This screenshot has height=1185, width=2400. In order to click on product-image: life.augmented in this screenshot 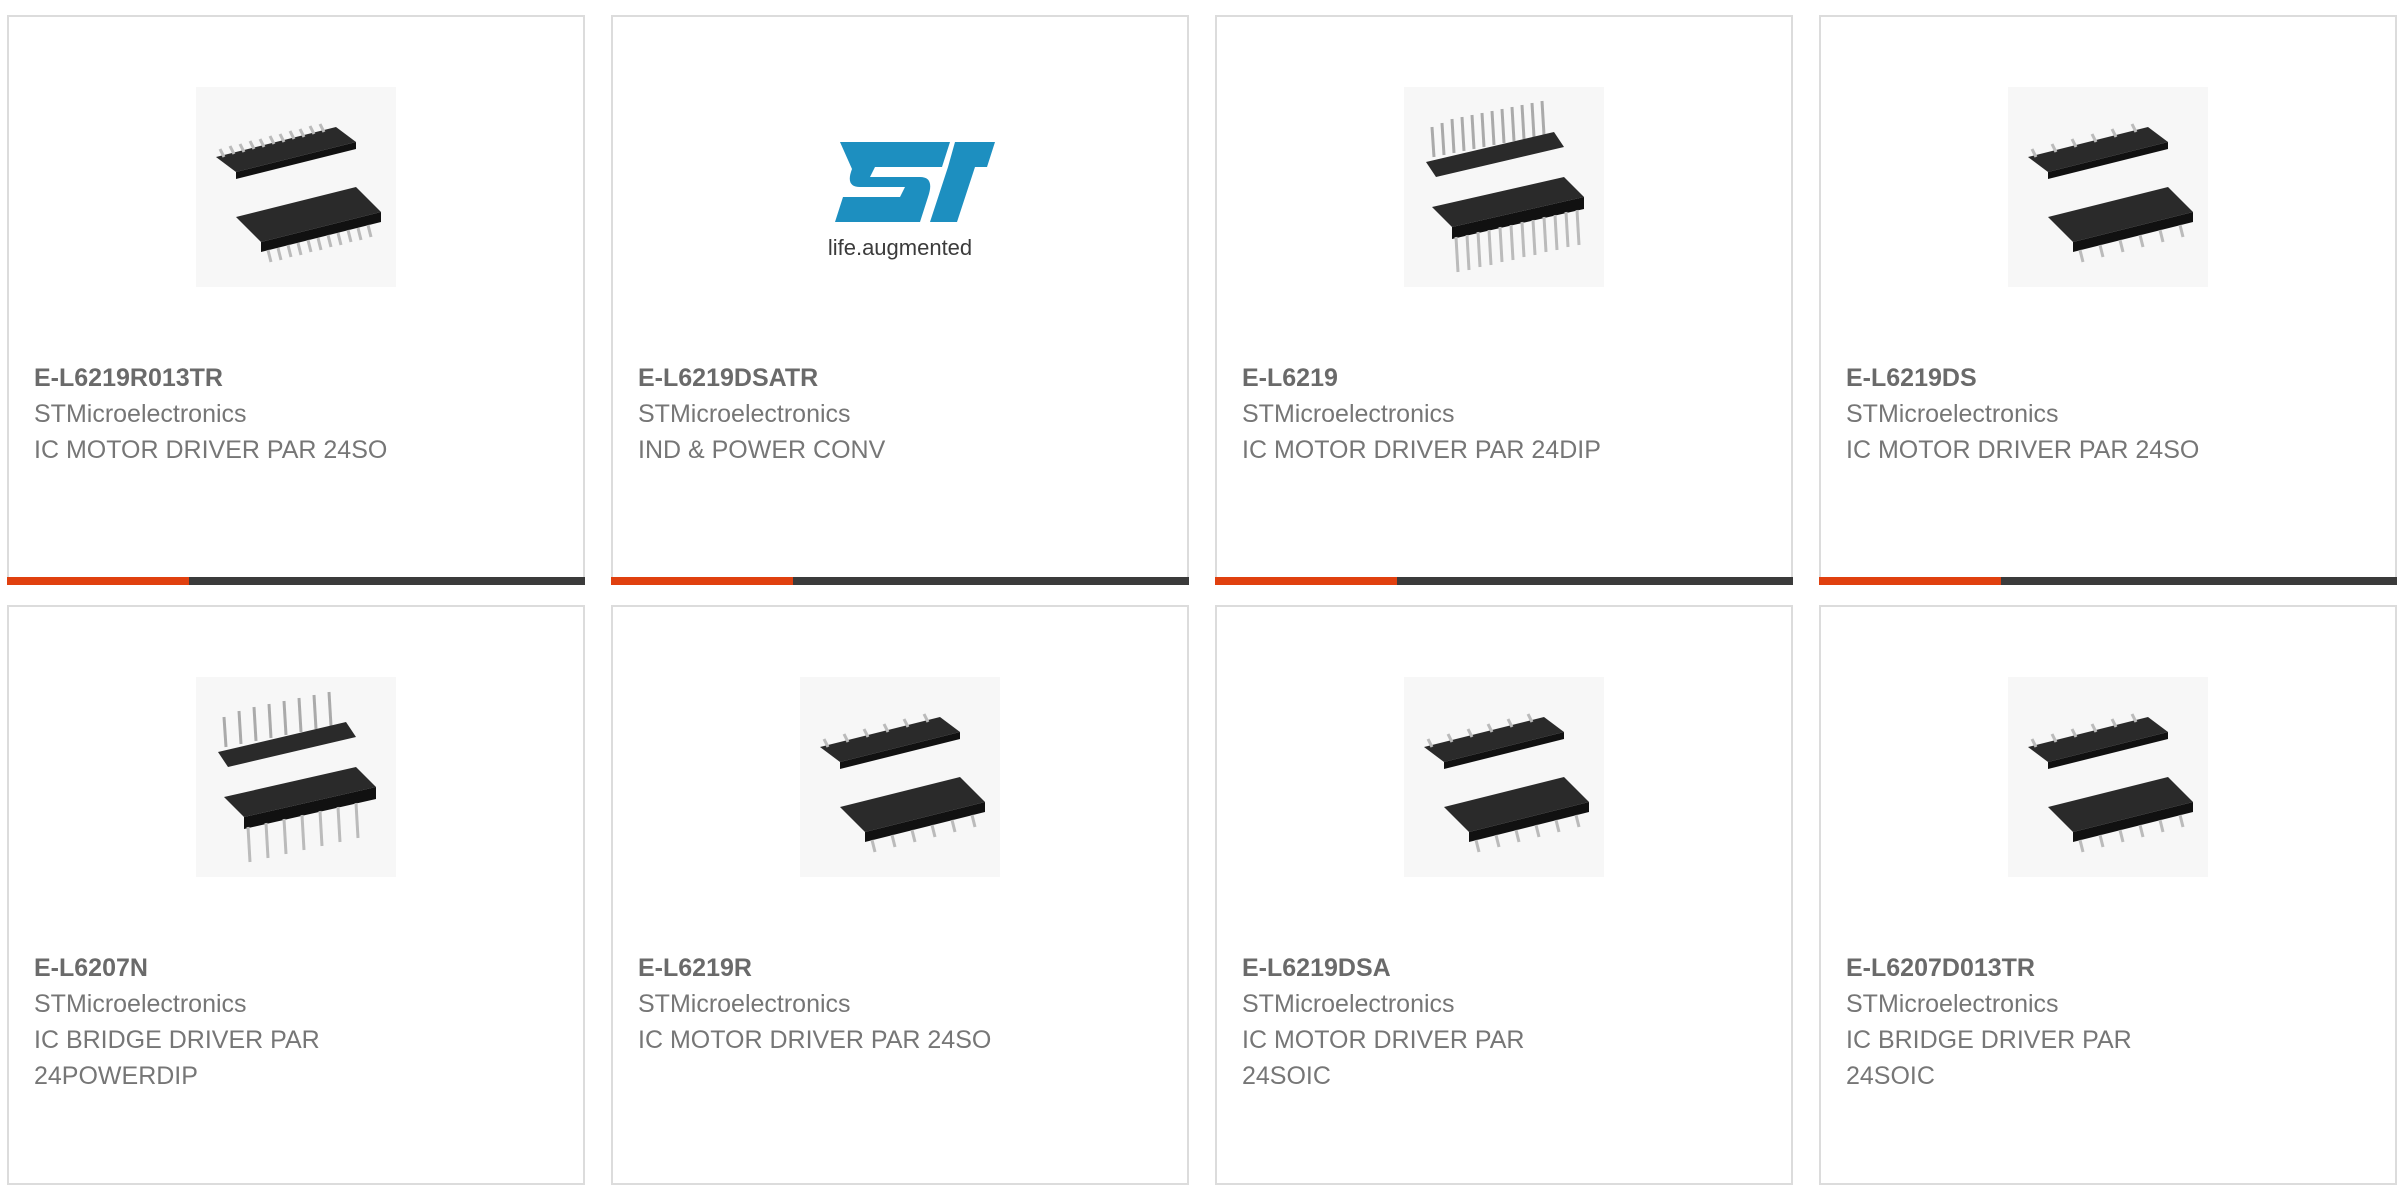, I will do `click(900, 187)`.